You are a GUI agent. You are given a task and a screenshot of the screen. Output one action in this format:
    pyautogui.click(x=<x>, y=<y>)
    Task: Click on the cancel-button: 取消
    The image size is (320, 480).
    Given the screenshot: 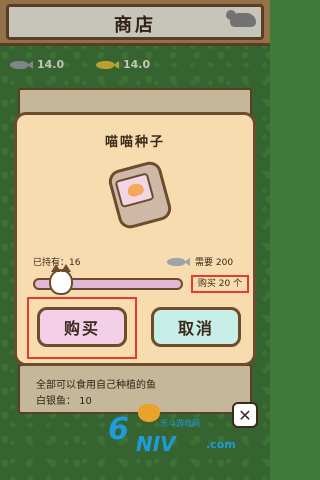 What is the action you would take?
    pyautogui.click(x=196, y=327)
    